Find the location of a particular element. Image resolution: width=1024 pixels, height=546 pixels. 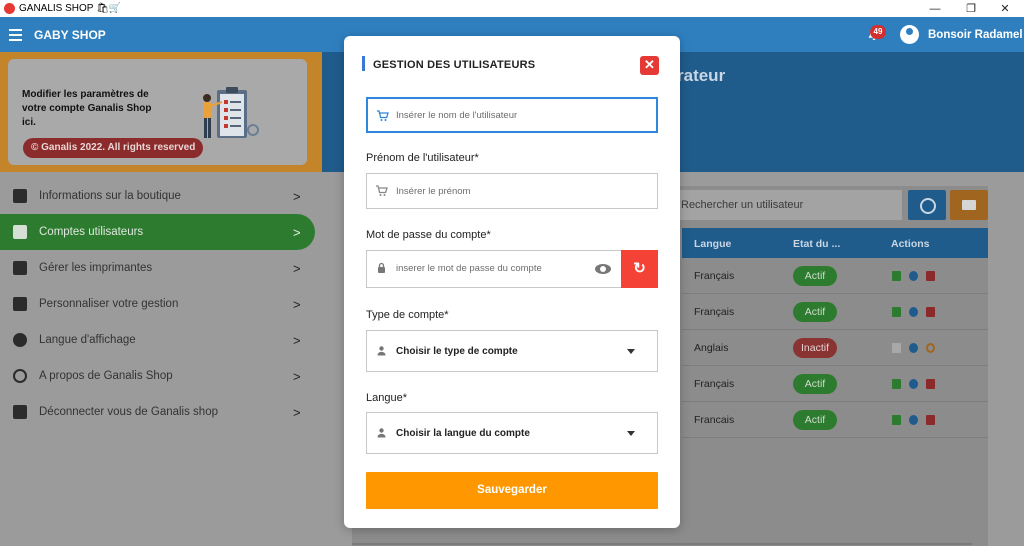

generate-password-button: ↻ is located at coordinates (639, 269).